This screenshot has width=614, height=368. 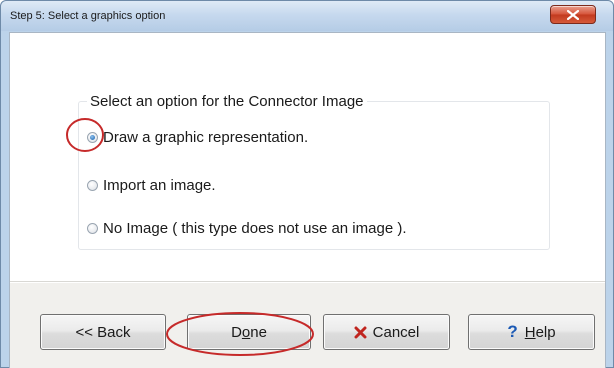 What do you see at coordinates (307, 16) in the screenshot?
I see `title-bar: Step 5: Select a graphics option` at bounding box center [307, 16].